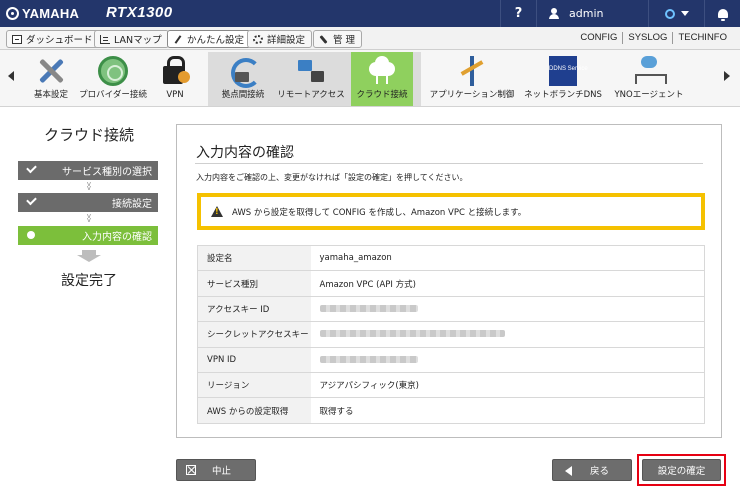 This screenshot has height=493, width=740. What do you see at coordinates (254, 309) in the screenshot?
I see `row-label: アクセスキー ID` at bounding box center [254, 309].